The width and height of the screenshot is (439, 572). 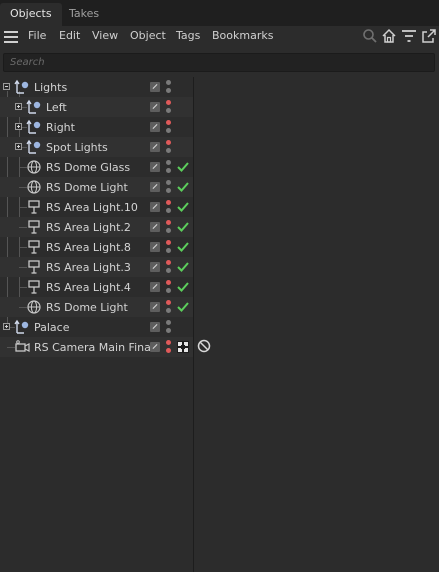 I want to click on search-icon, so click(x=370, y=36).